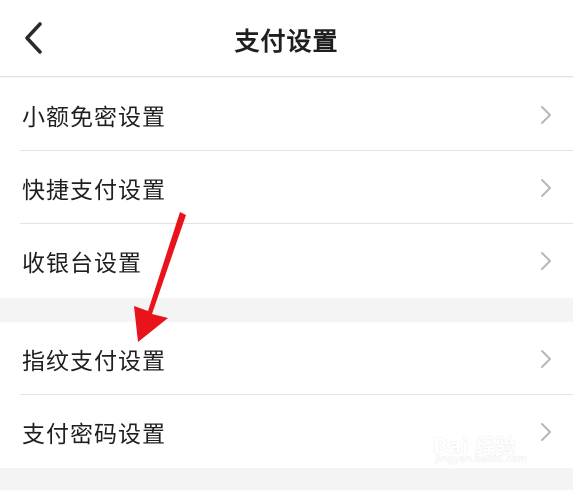 This screenshot has width=573, height=490. I want to click on row-fingerprint-pay: 指纹支付设置, so click(286, 358).